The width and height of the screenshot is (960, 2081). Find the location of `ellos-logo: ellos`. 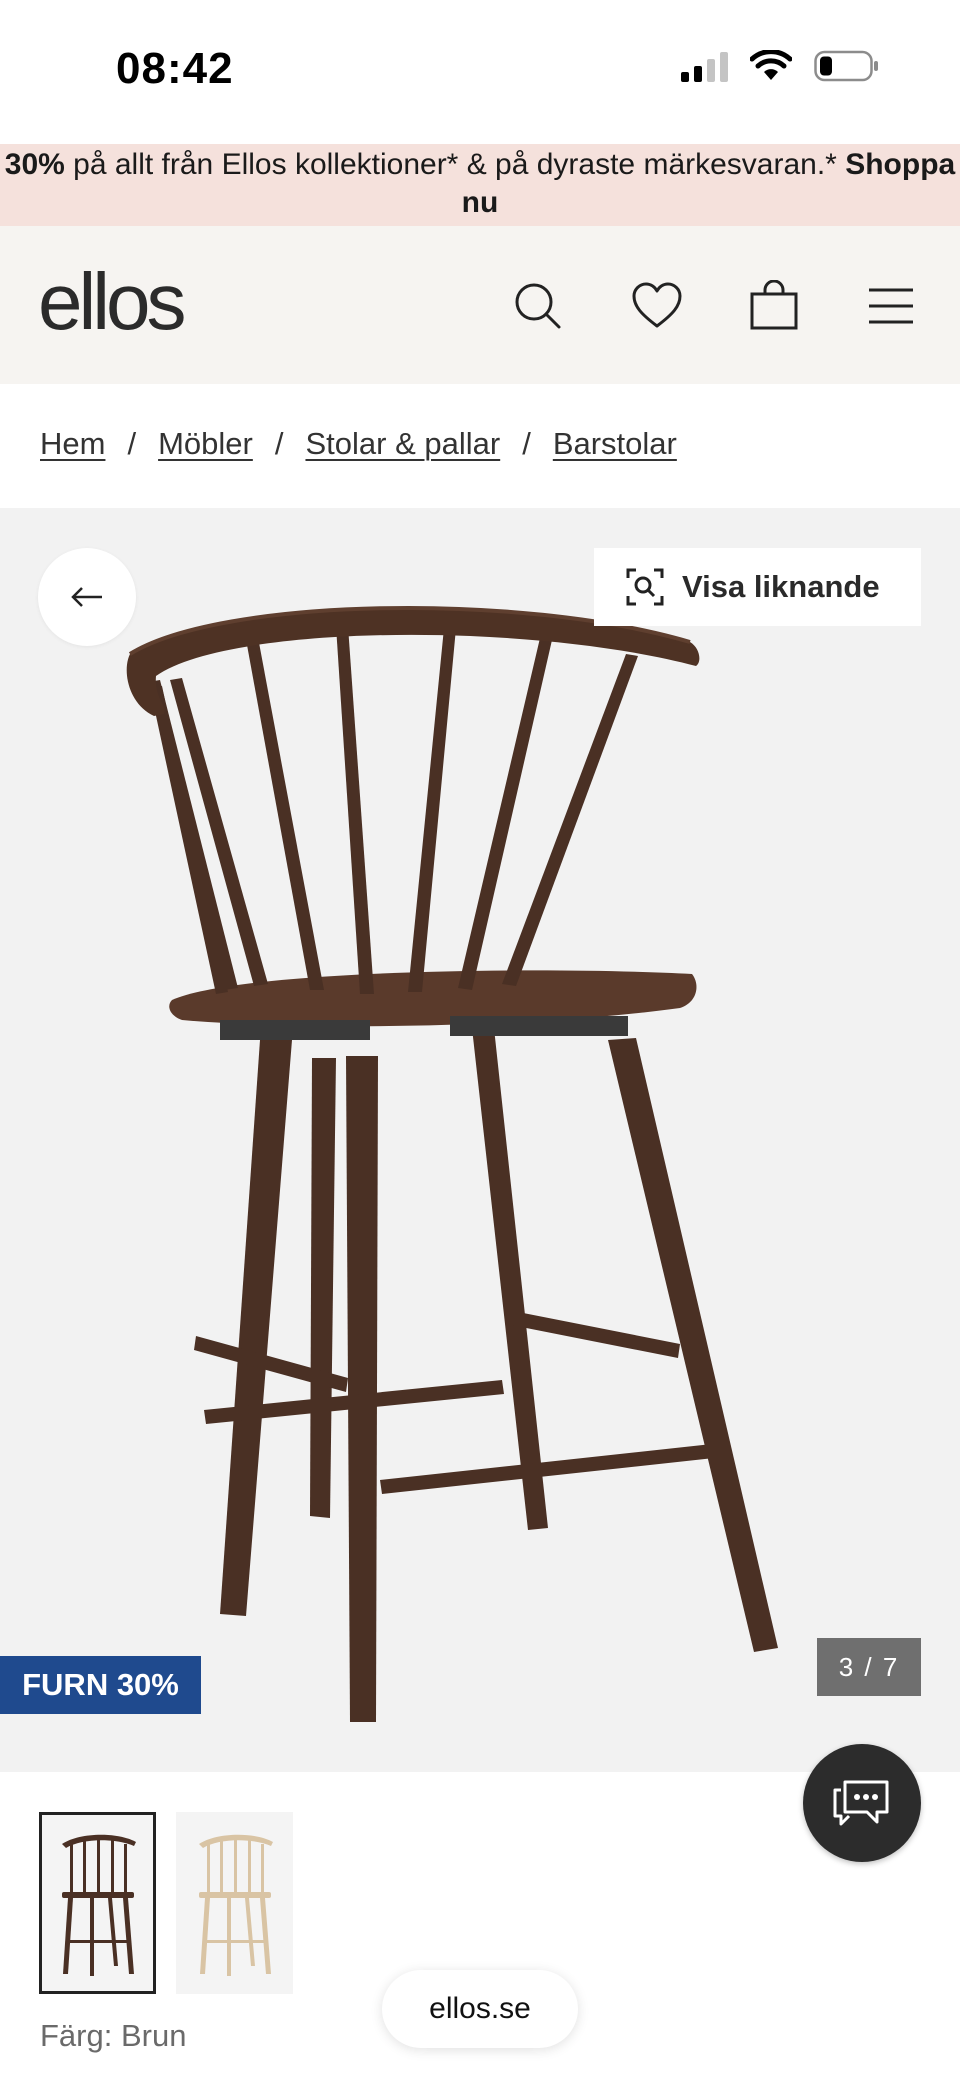

ellos-logo: ellos is located at coordinates (112, 302).